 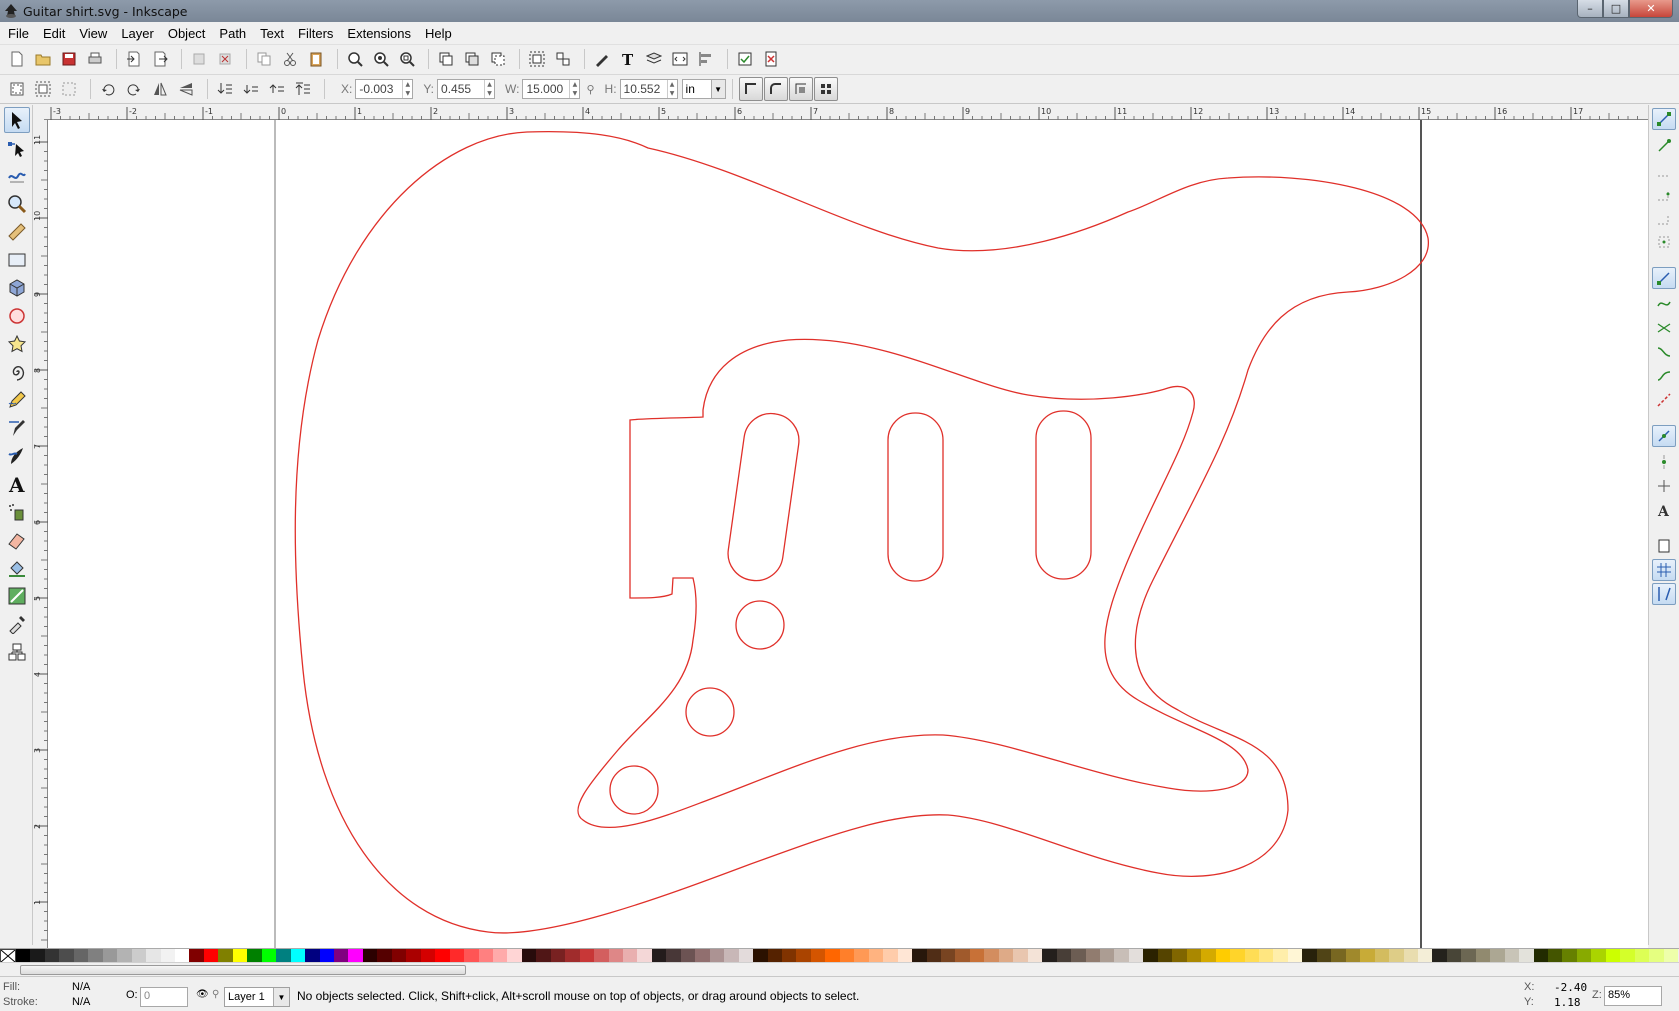 What do you see at coordinates (590, 89) in the screenshot?
I see `lock-ratio-icon: ⚲` at bounding box center [590, 89].